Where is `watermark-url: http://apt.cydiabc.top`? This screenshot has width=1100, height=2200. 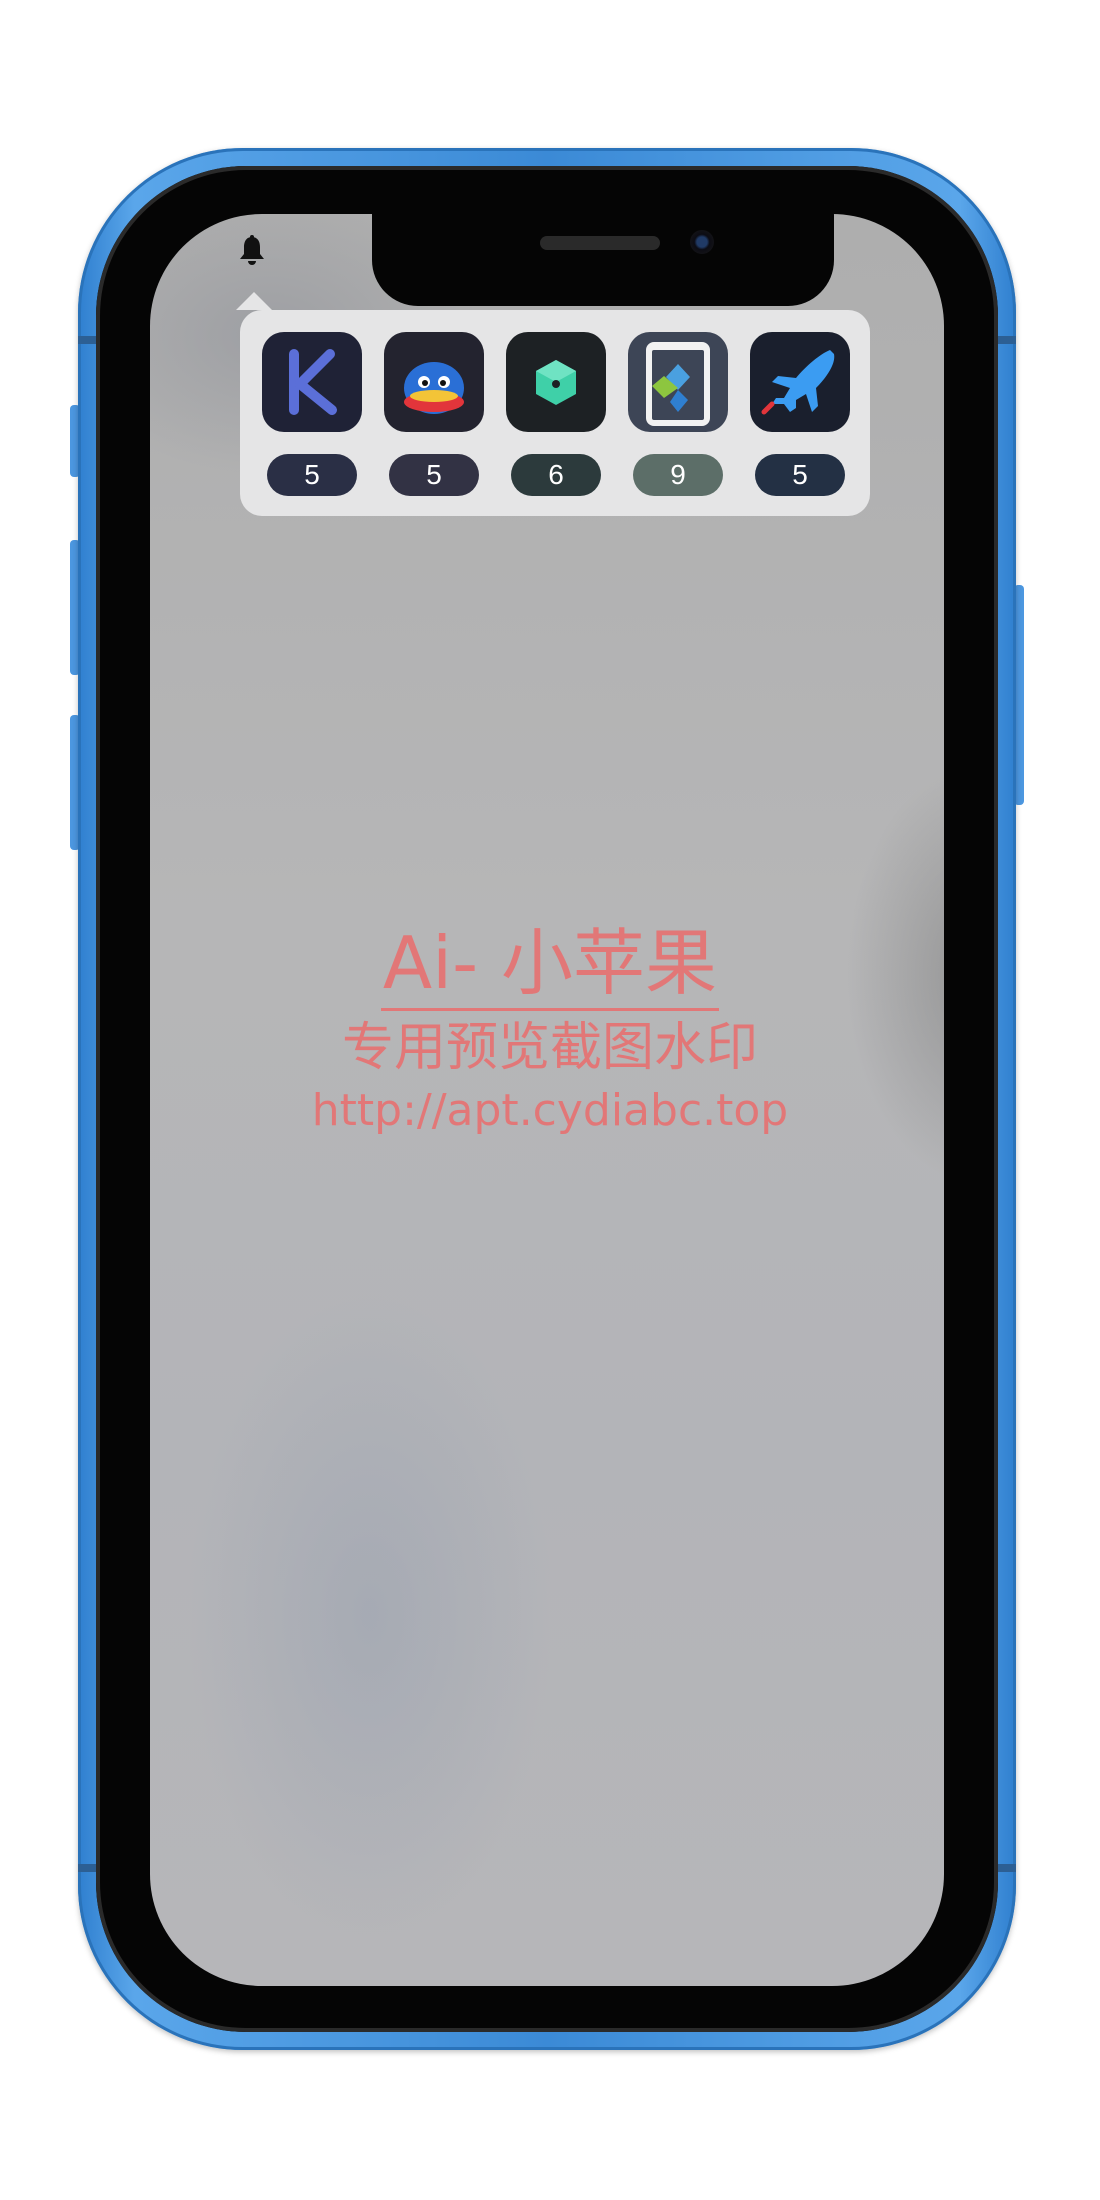 watermark-url: http://apt.cydiabc.top is located at coordinates (550, 1110).